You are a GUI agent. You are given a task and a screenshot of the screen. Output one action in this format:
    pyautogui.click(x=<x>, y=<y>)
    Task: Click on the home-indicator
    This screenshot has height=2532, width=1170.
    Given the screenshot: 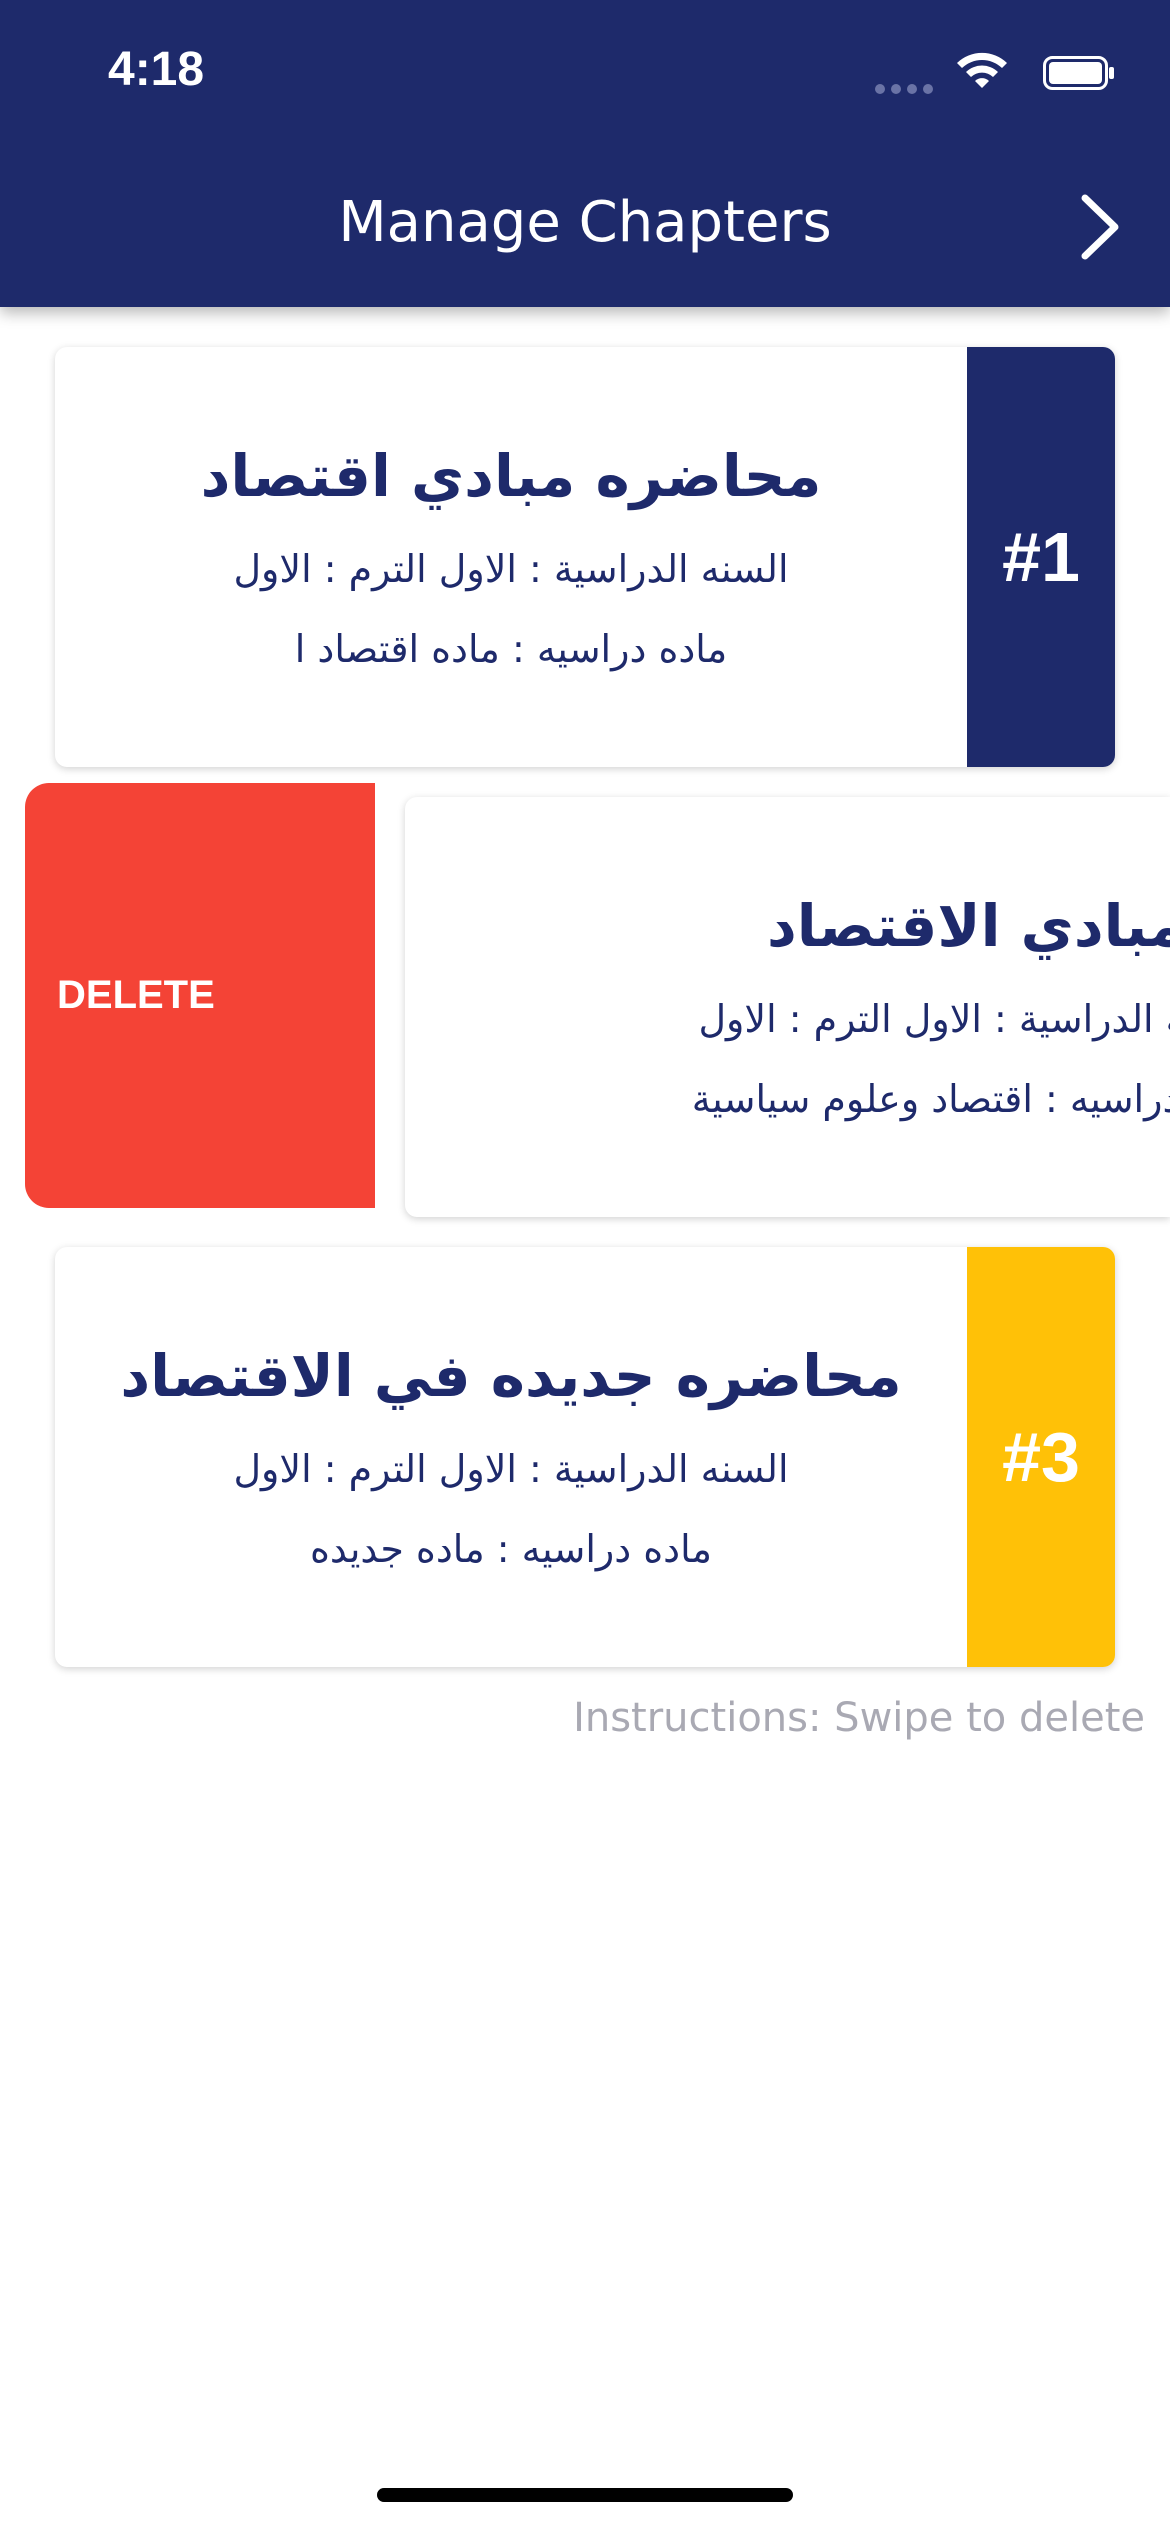 What is the action you would take?
    pyautogui.click(x=585, y=2495)
    